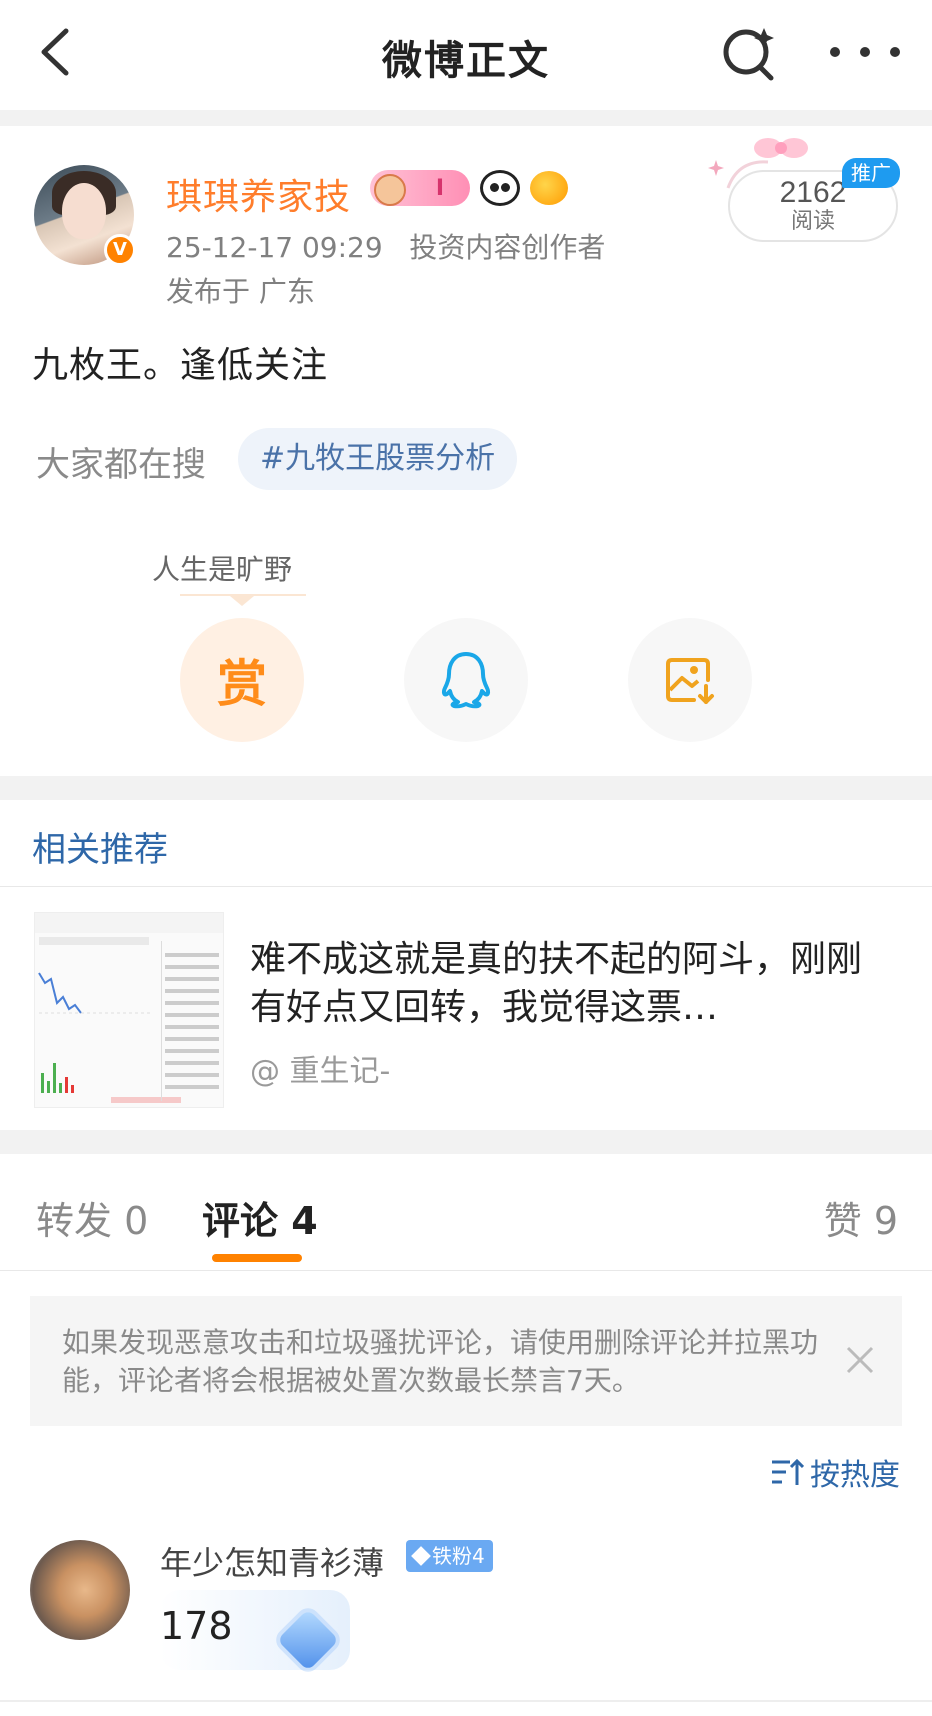 This screenshot has width=932, height=1716. What do you see at coordinates (855, 1475) in the screenshot?
I see `sort-label: 按热度` at bounding box center [855, 1475].